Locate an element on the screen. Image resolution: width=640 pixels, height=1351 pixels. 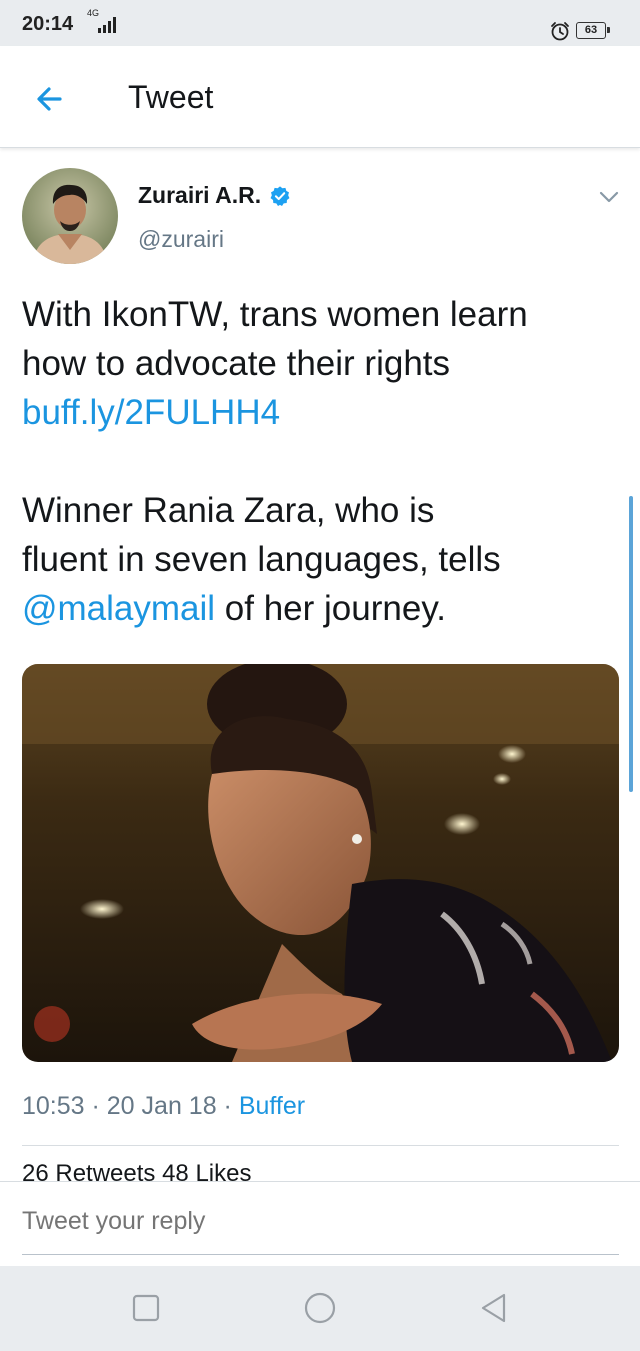
author-handle: @zurairi is located at coordinates (181, 239).